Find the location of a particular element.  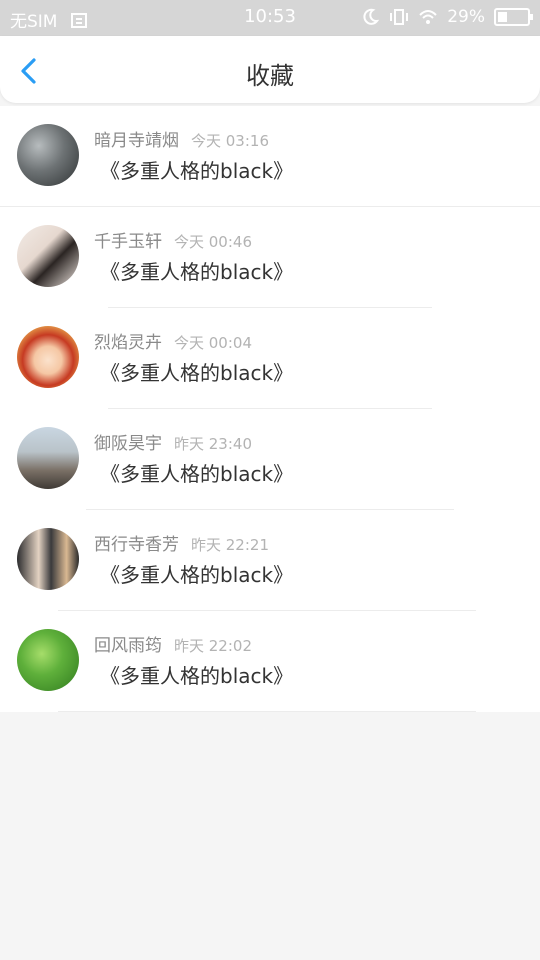

user-name: 御阪昊宇 is located at coordinates (128, 444).